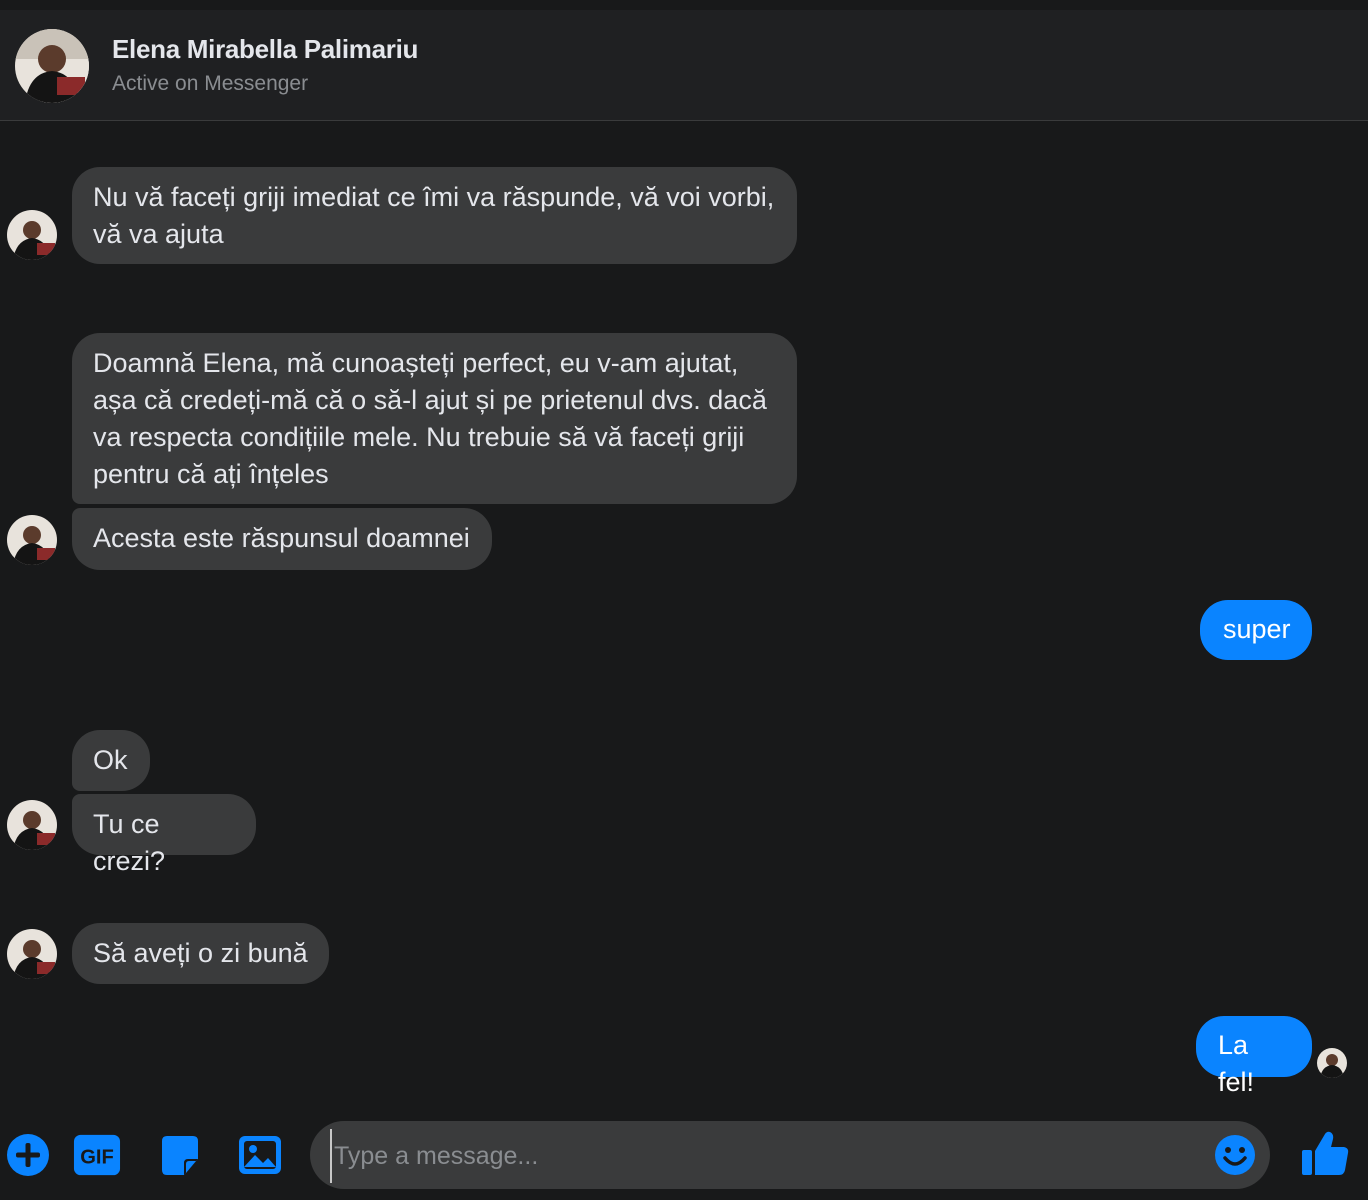 The height and width of the screenshot is (1200, 1368). Describe the element at coordinates (97, 1158) in the screenshot. I see `gif-icon-label: GIF` at that location.